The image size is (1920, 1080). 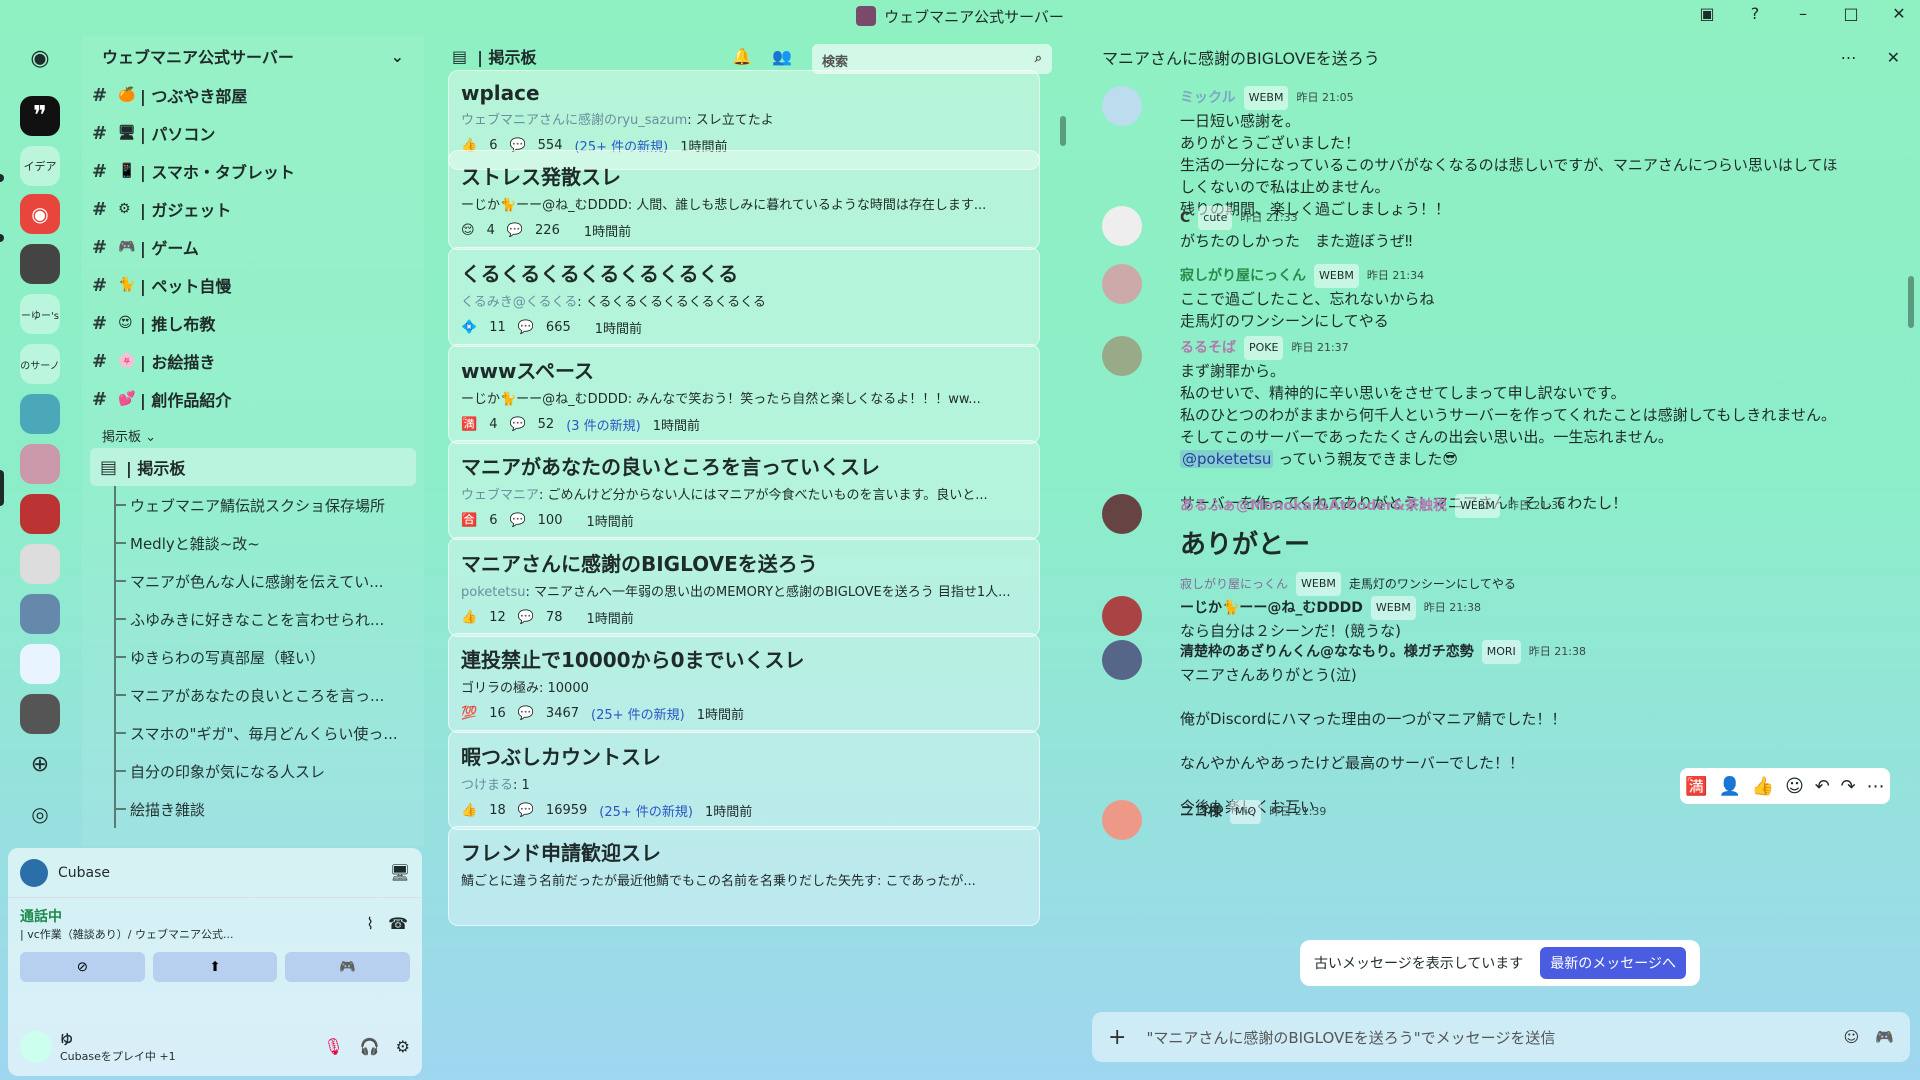 What do you see at coordinates (1501, 1037) in the screenshot?
I see `message-composer: + "マニアさんに感謝のBIGLOVEを送ろう"でメッセージを送信 ☺ 🎮` at bounding box center [1501, 1037].